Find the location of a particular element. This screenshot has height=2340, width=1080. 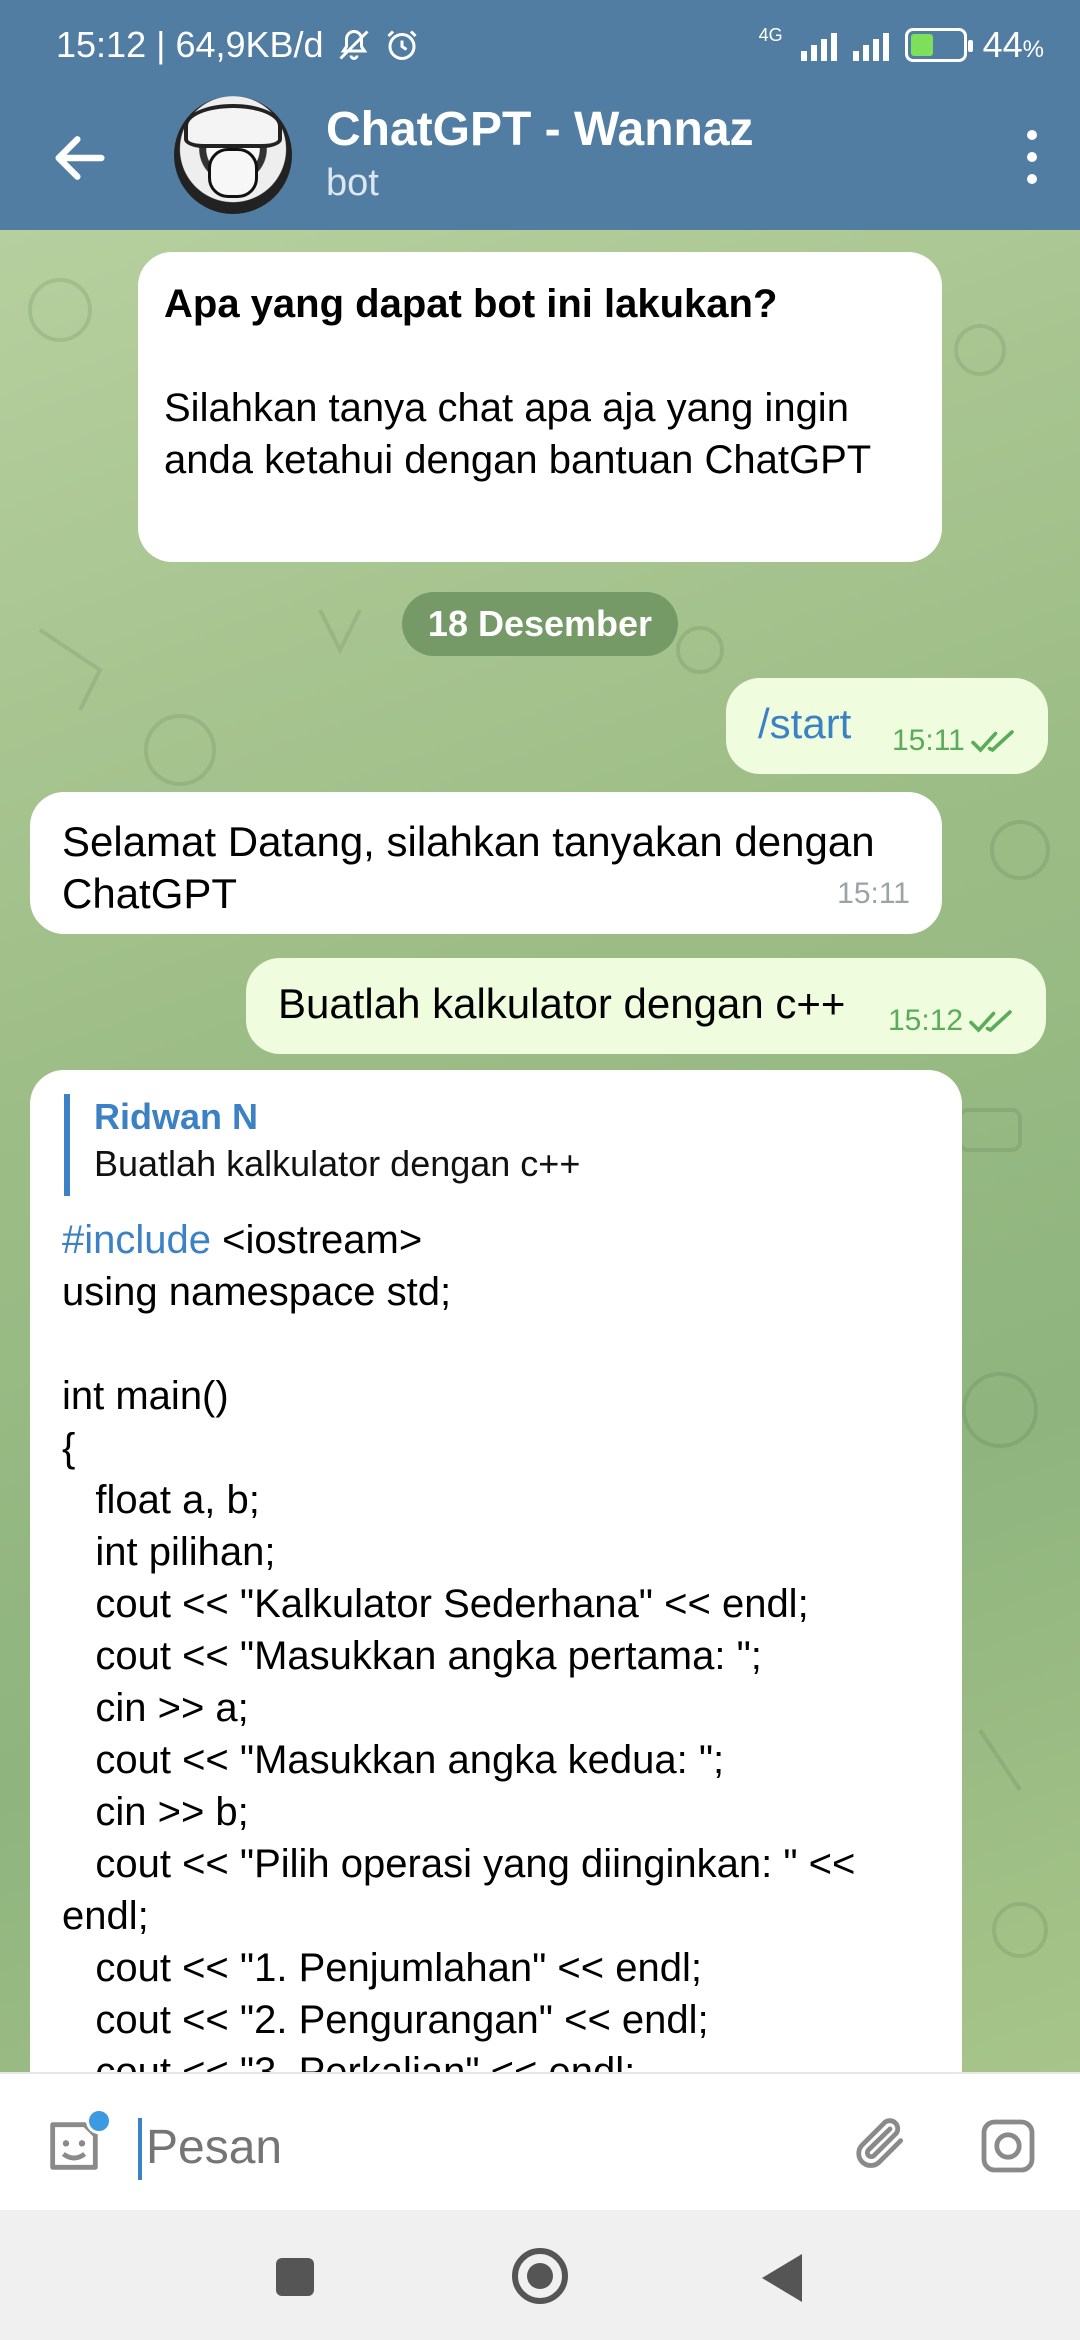

text-cursor is located at coordinates (140, 2149).